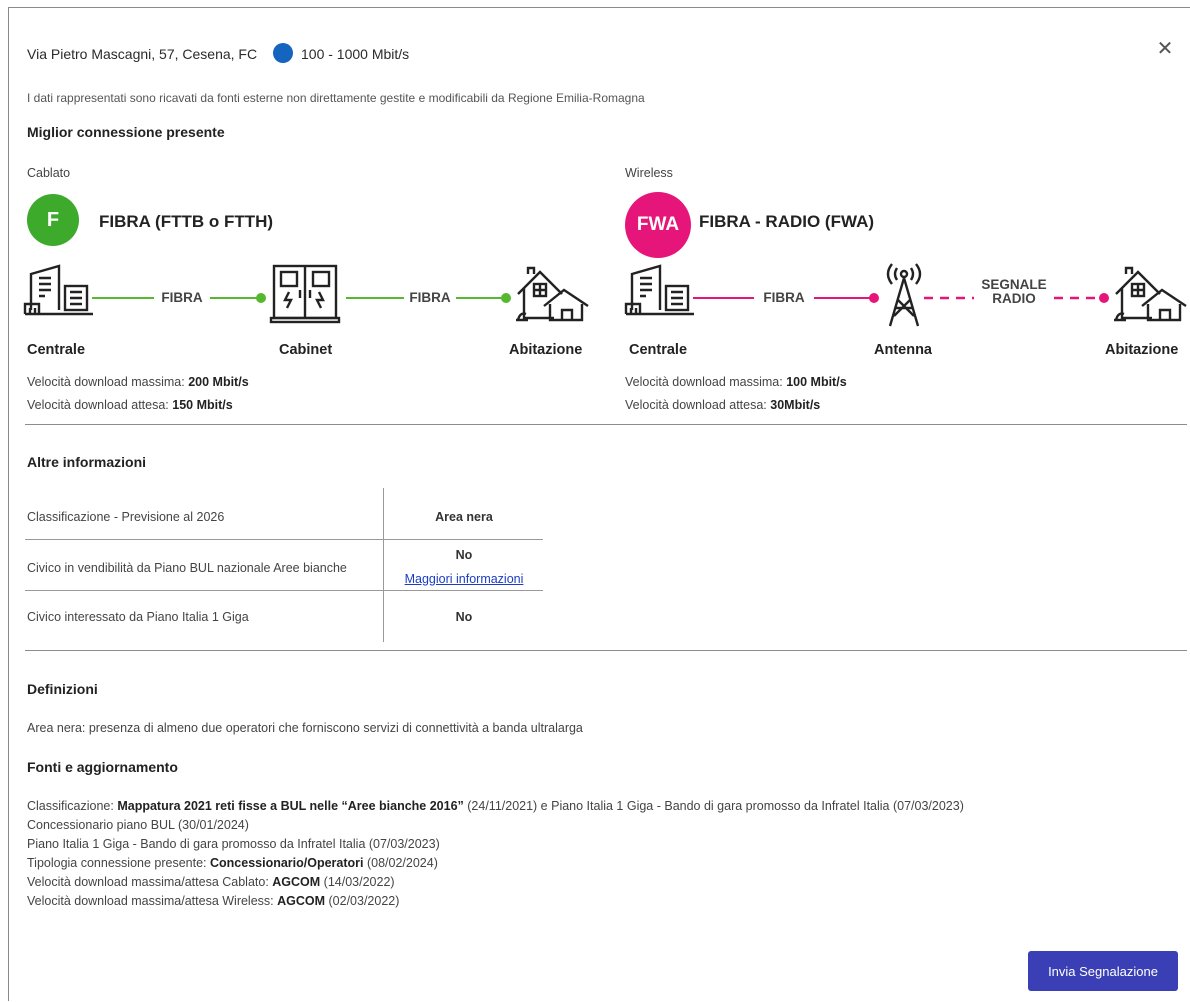  What do you see at coordinates (464, 617) in the screenshot?
I see `table-row-value-italia-1-giga: No` at bounding box center [464, 617].